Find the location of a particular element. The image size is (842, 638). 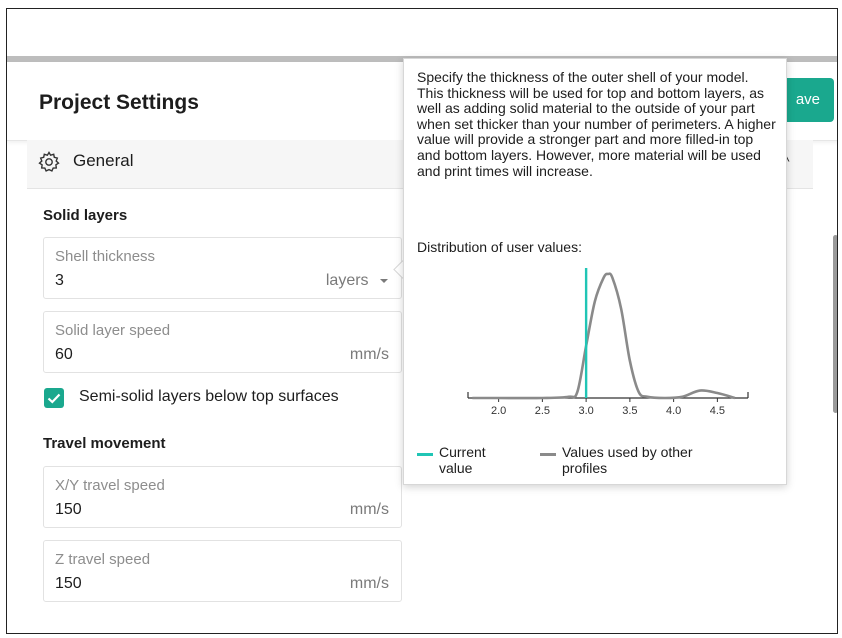

x-tick-label: 3.0 is located at coordinates (585, 411).